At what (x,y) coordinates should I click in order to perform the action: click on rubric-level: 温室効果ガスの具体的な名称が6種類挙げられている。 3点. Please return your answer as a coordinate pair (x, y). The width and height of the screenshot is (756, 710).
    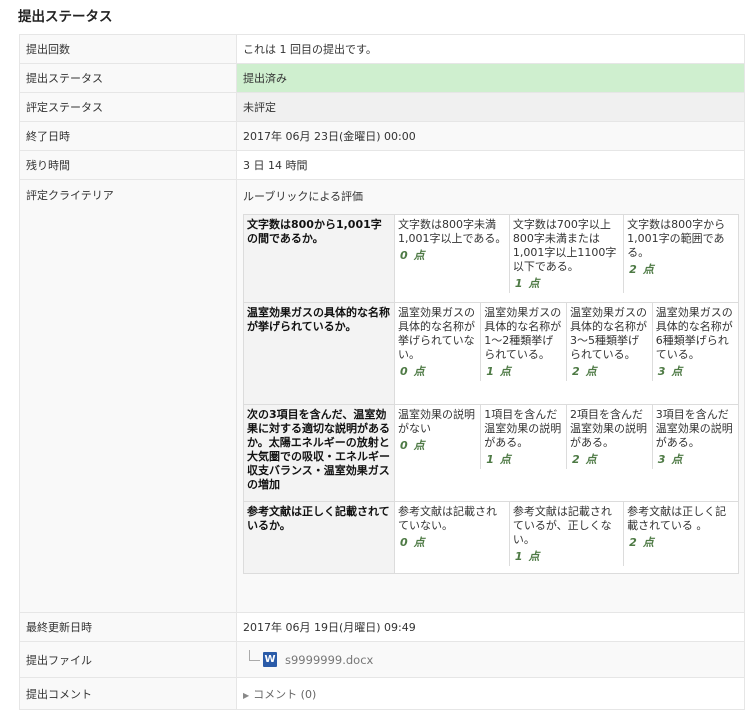
    Looking at the image, I should click on (694, 342).